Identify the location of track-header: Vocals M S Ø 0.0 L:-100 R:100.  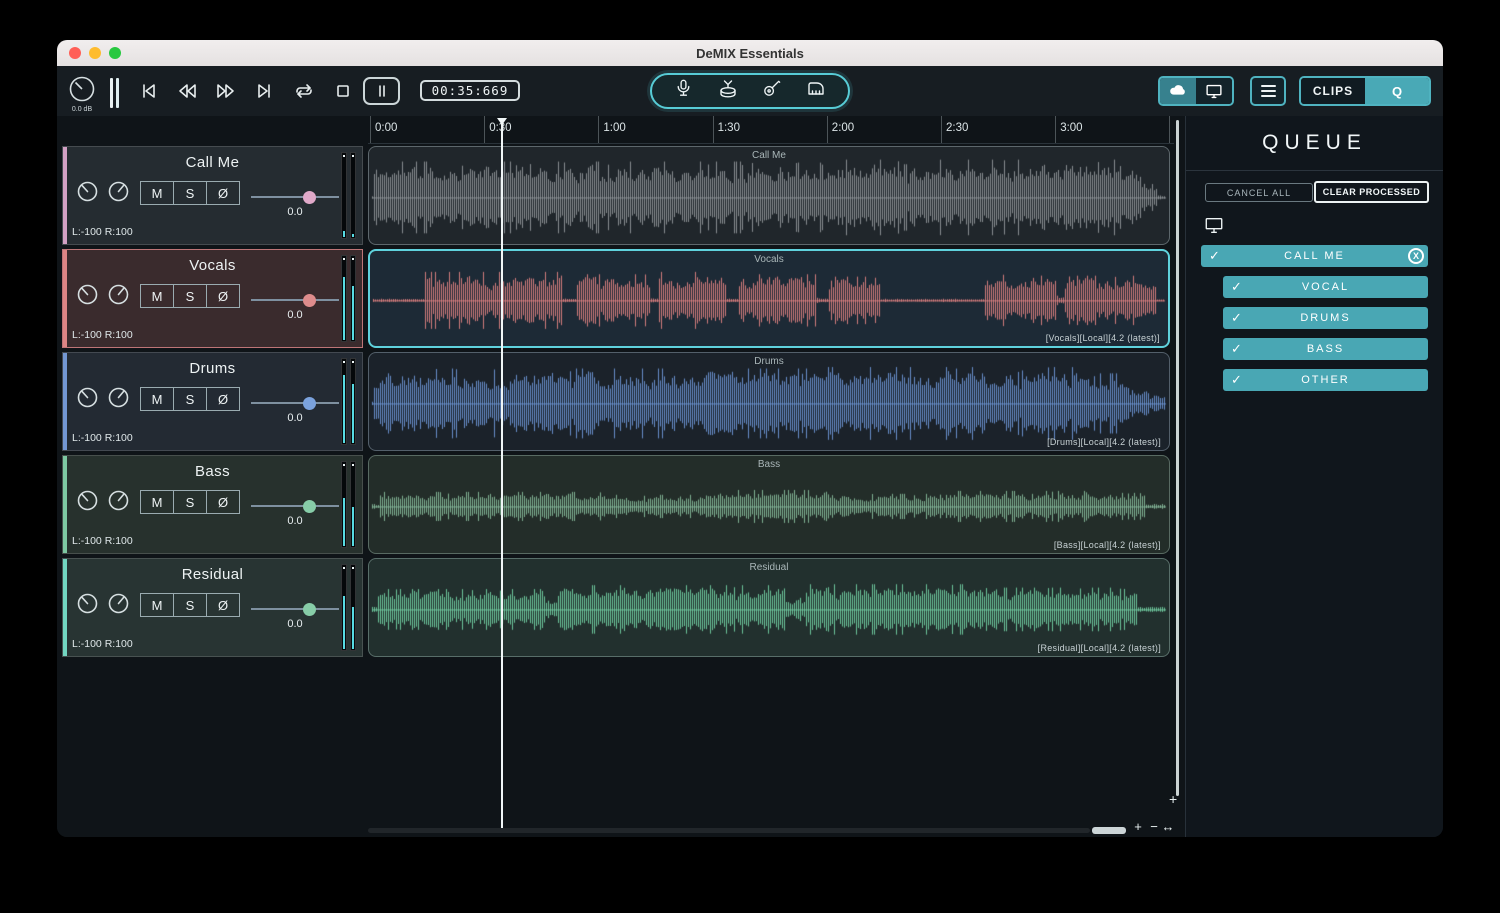
(212, 298).